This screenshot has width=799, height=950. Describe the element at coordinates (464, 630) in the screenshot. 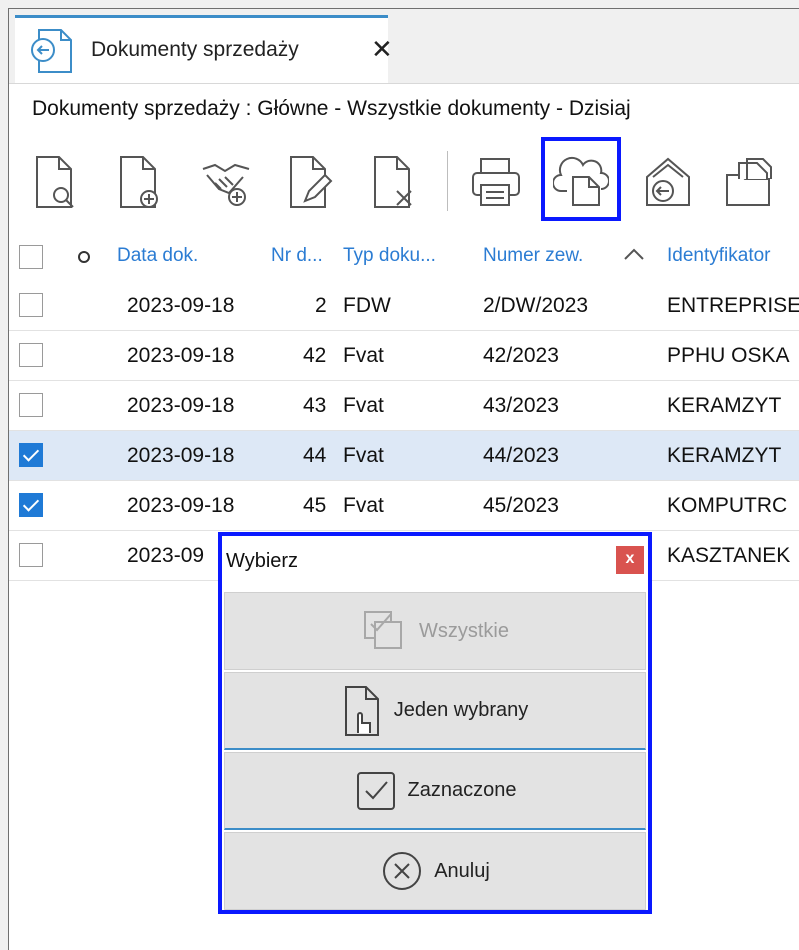

I see `all-button-label: Wszystkie` at that location.